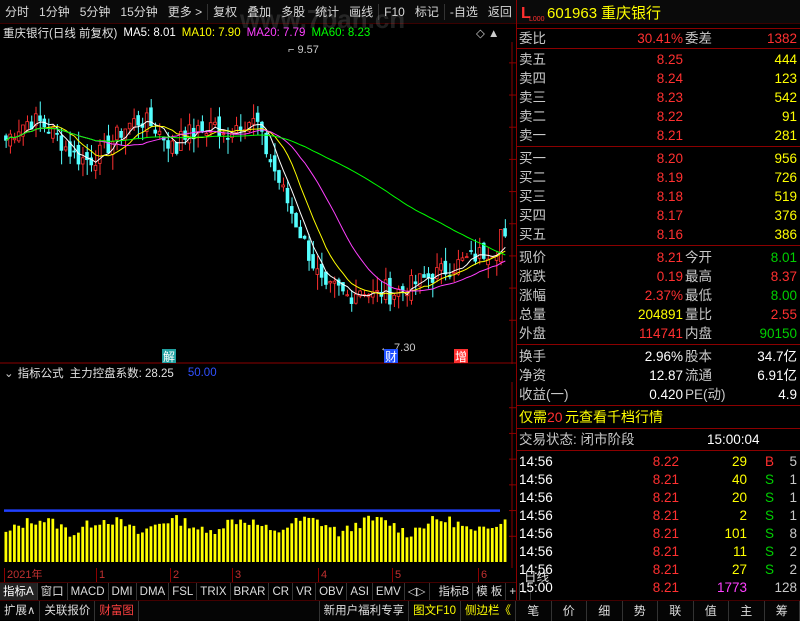 Image resolution: width=800 pixels, height=621 pixels. I want to click on f10-link: 图文F10, so click(435, 611).